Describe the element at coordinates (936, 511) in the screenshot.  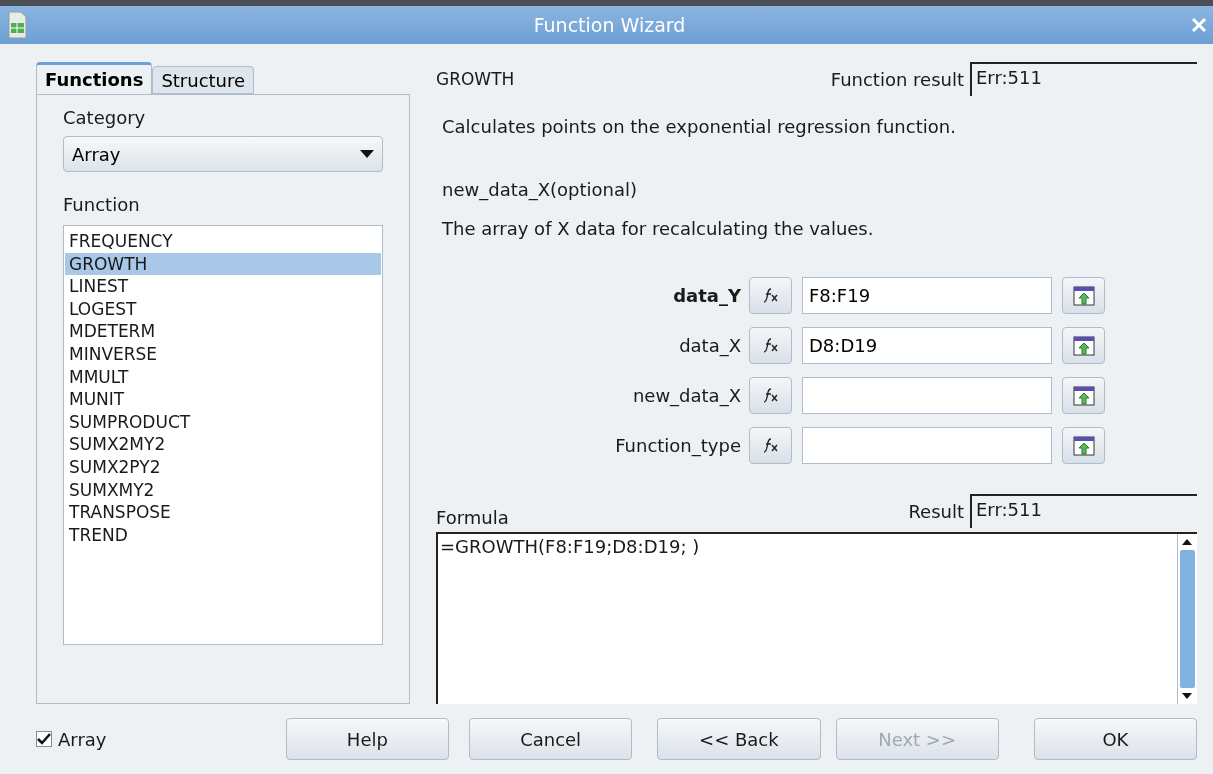
I see `result-label: Result` at that location.